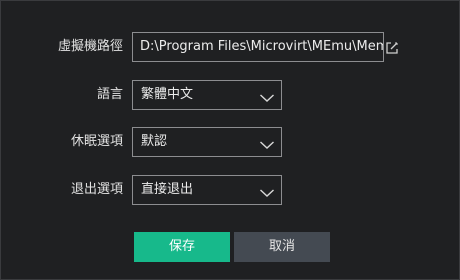 The height and width of the screenshot is (280, 460). I want to click on language-row: 語言 繁體中文, so click(230, 95).